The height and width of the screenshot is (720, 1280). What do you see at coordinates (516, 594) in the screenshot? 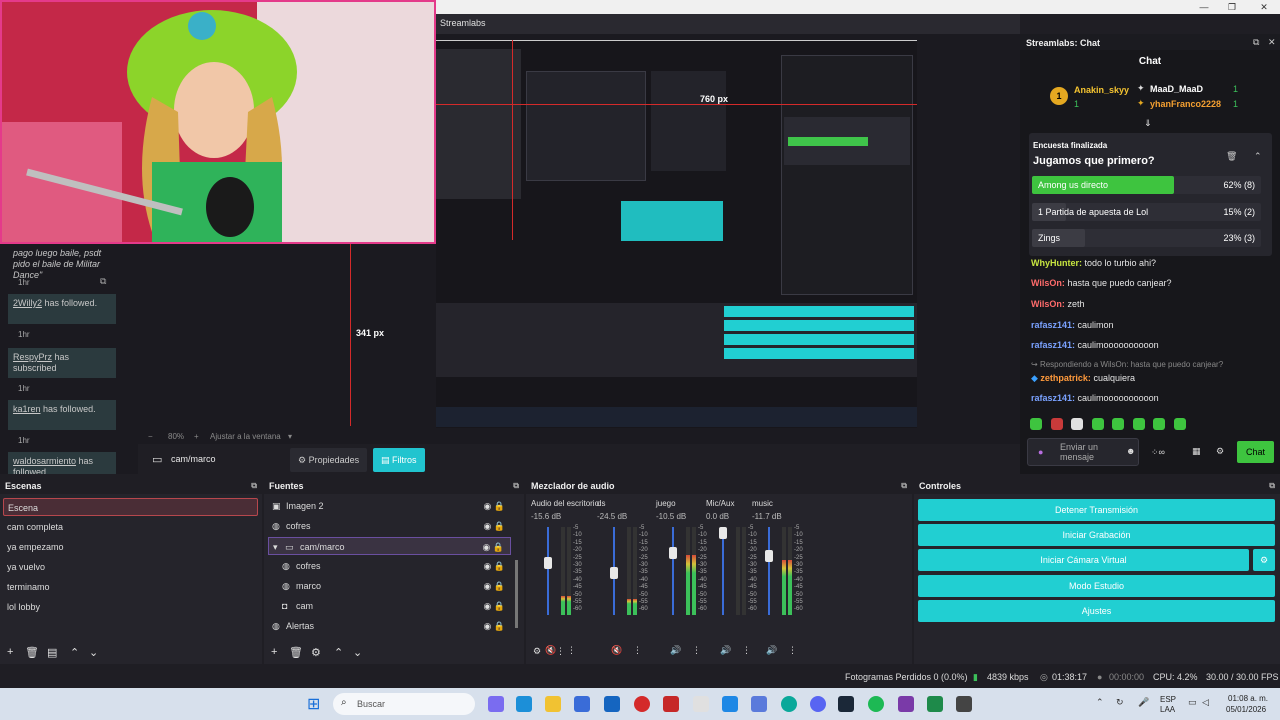
I see `scrollbar` at bounding box center [516, 594].